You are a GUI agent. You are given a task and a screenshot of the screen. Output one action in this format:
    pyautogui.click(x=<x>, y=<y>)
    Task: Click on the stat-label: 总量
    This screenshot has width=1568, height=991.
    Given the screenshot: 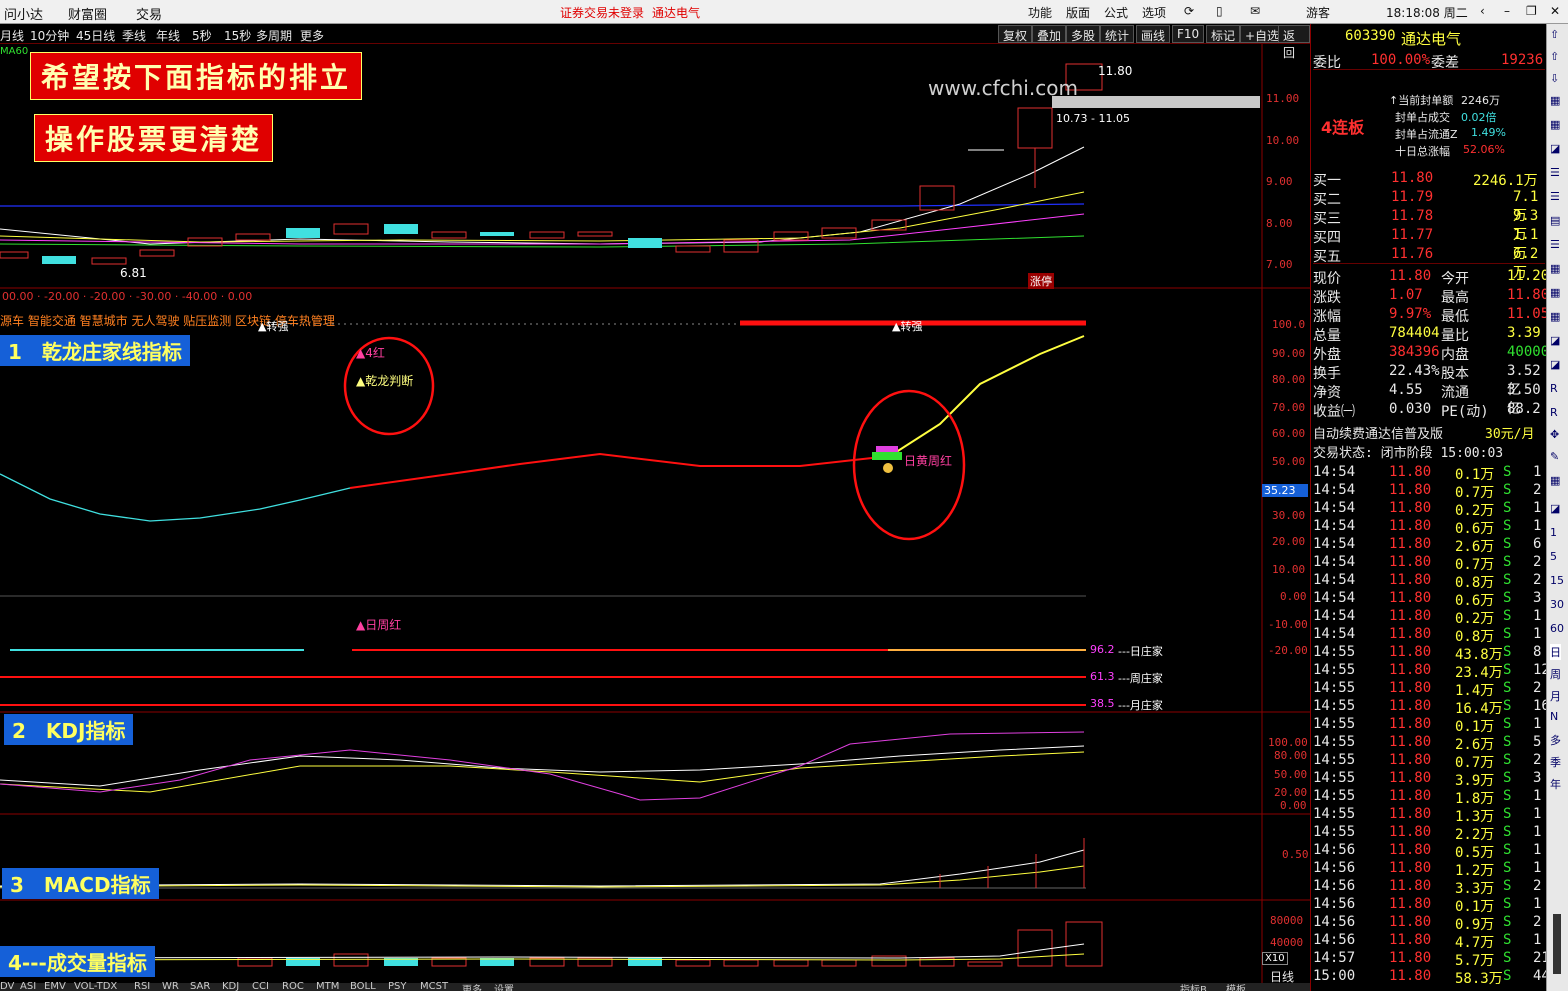 What is the action you would take?
    pyautogui.click(x=1327, y=336)
    